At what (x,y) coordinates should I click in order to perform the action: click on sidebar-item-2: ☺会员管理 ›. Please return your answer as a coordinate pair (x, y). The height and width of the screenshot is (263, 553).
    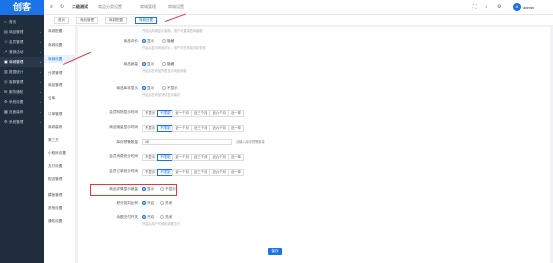
    Looking at the image, I should click on (22, 42).